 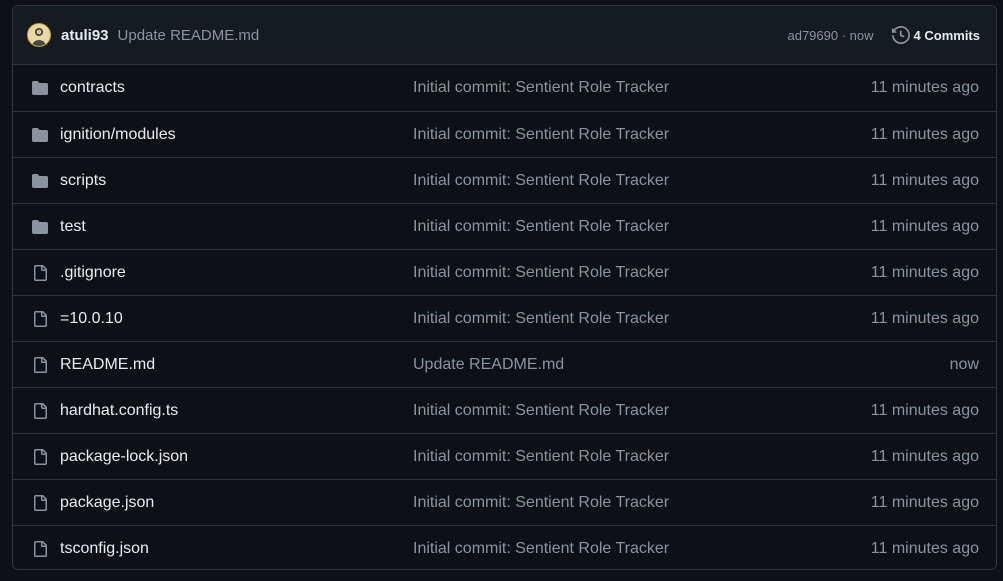 What do you see at coordinates (946, 35) in the screenshot?
I see `commits-count-label: 4 Commits` at bounding box center [946, 35].